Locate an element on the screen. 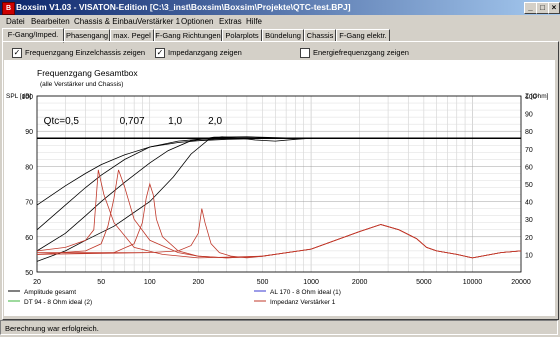 The width and height of the screenshot is (560, 337). chart-subtitle: (alle Verstärker und Chassis) is located at coordinates (81, 84).